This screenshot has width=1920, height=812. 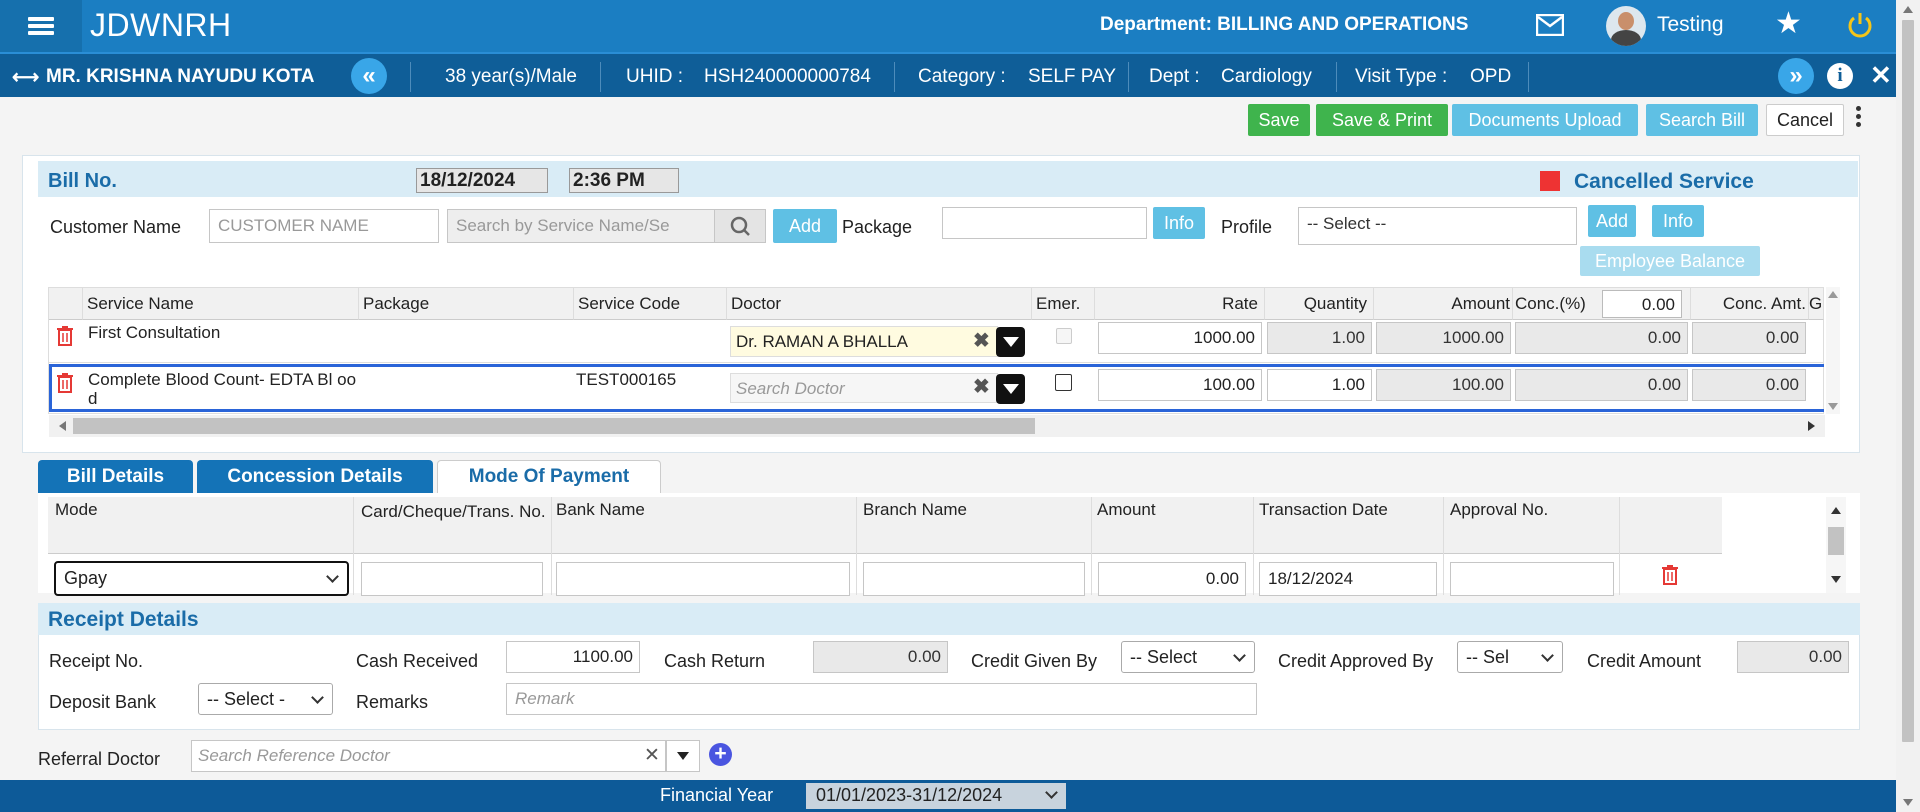 I want to click on service-search-input: Search by Service Name/Se, so click(x=581, y=226).